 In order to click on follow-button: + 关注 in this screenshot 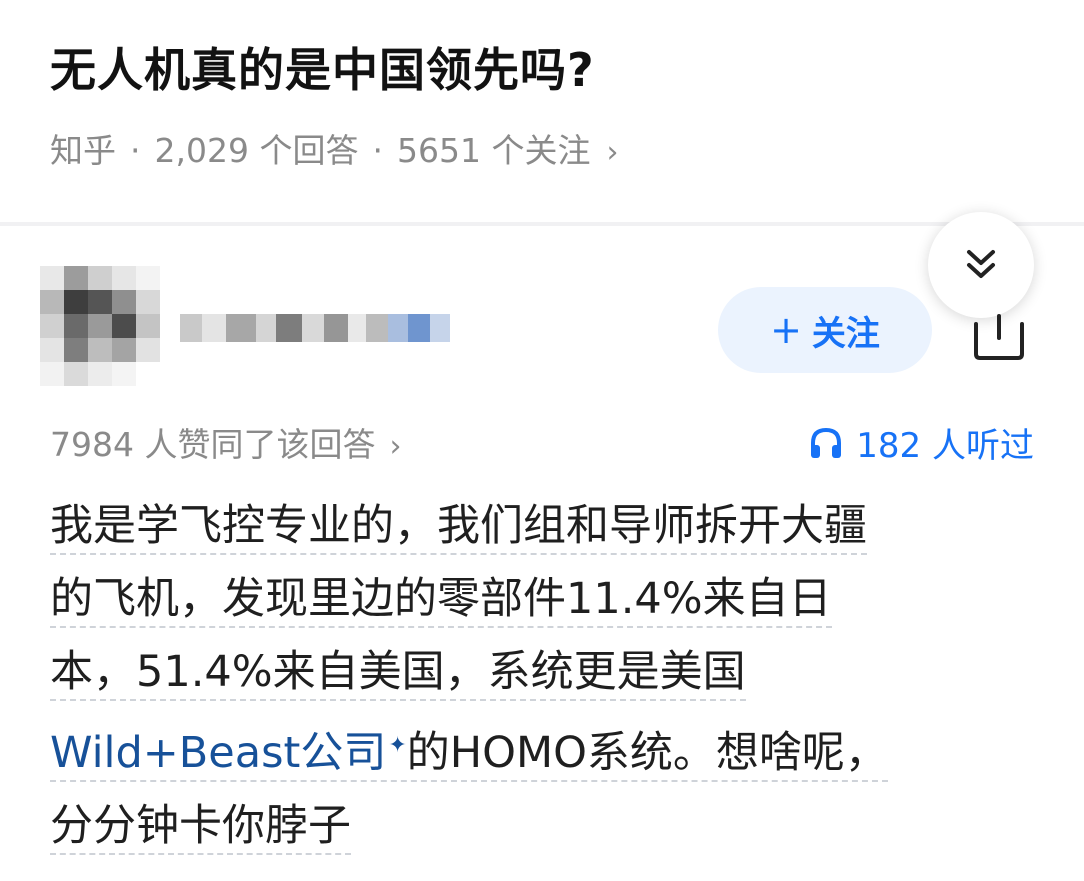, I will do `click(825, 330)`.